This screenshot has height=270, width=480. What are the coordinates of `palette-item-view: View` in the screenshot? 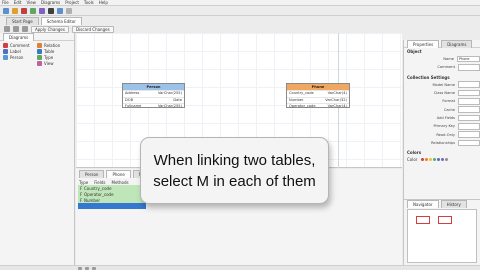 It's located at (54, 63).